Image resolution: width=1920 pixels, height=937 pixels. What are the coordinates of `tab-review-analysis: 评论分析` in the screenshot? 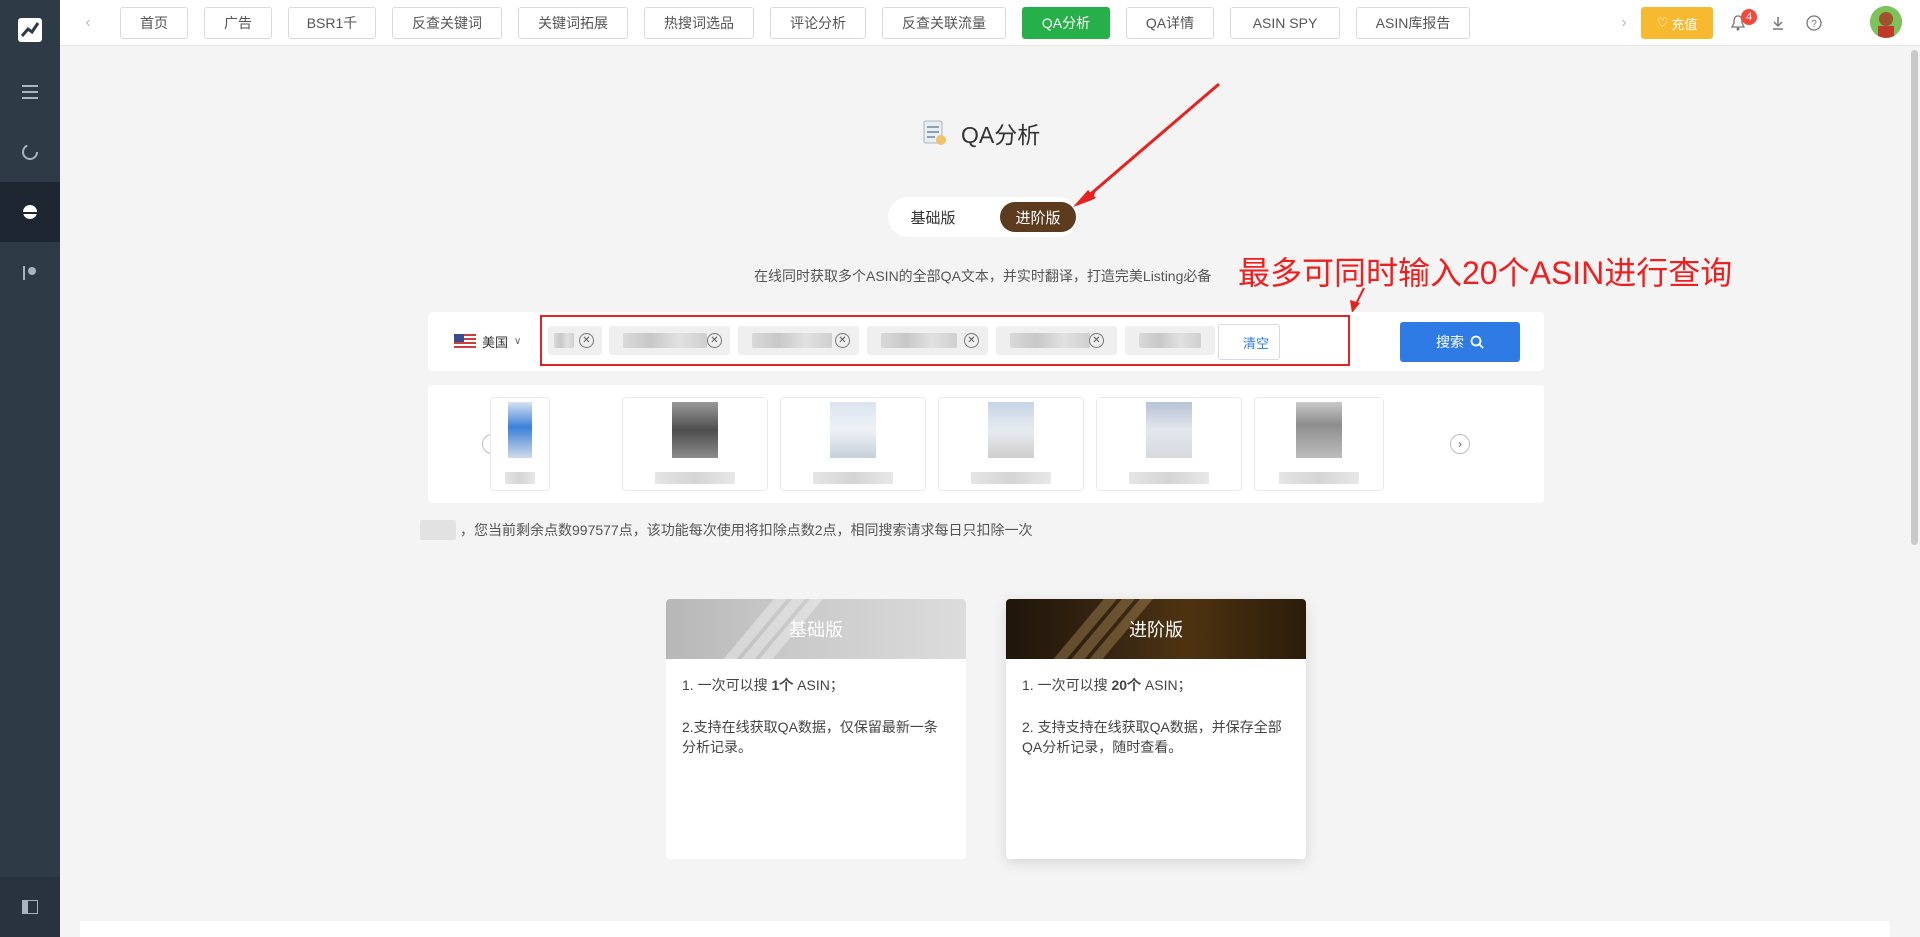 It's located at (818, 23).